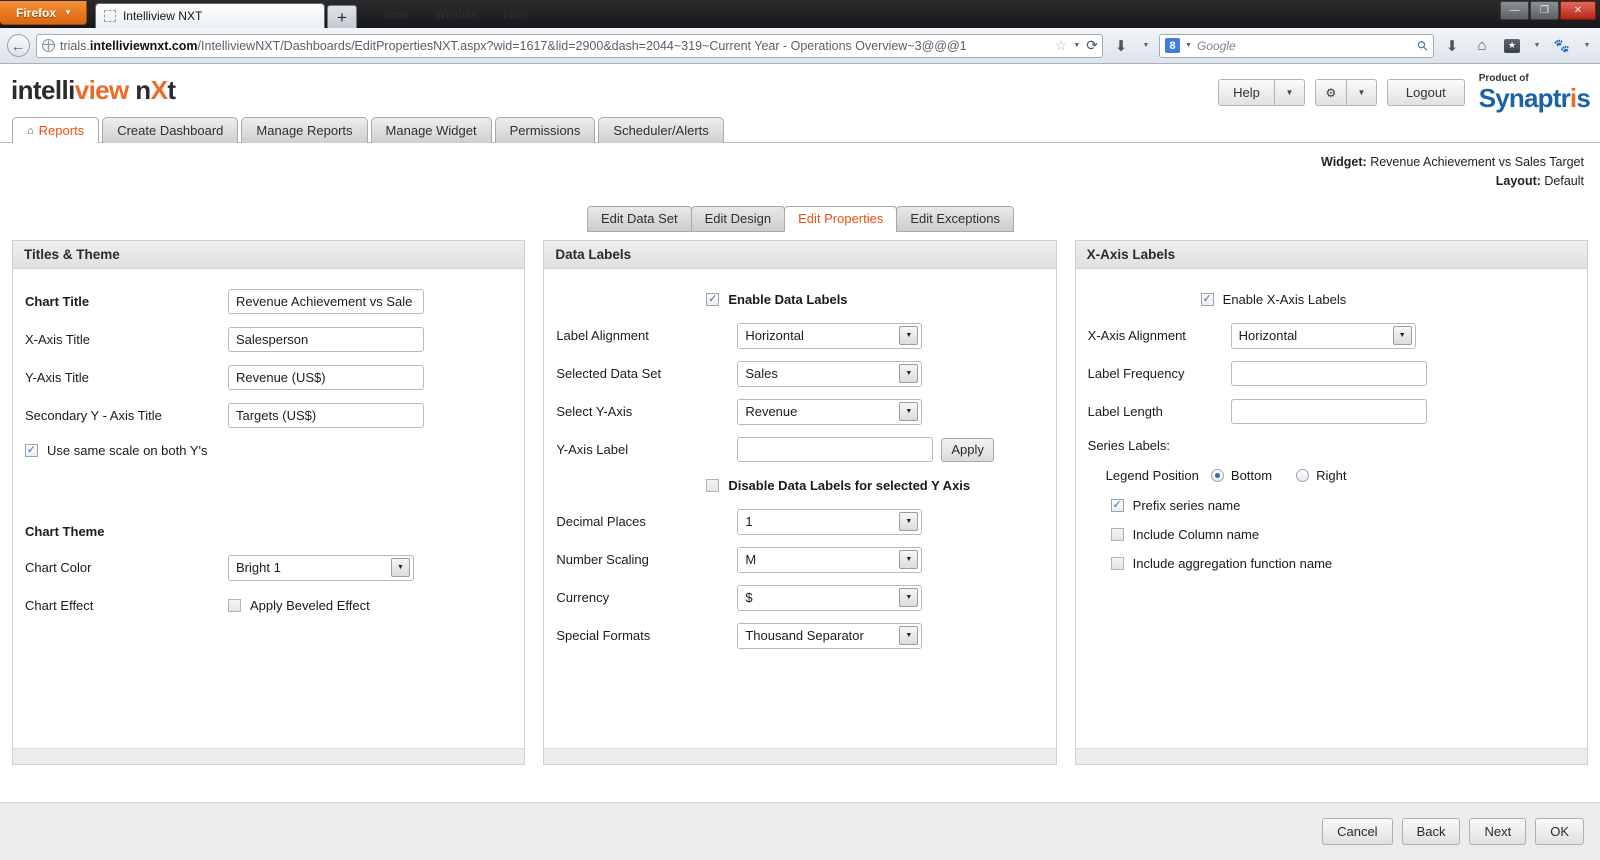 The image size is (1600, 860). Describe the element at coordinates (1323, 335) in the screenshot. I see `x-axis-alignment-select: Horizontal ▼` at that location.